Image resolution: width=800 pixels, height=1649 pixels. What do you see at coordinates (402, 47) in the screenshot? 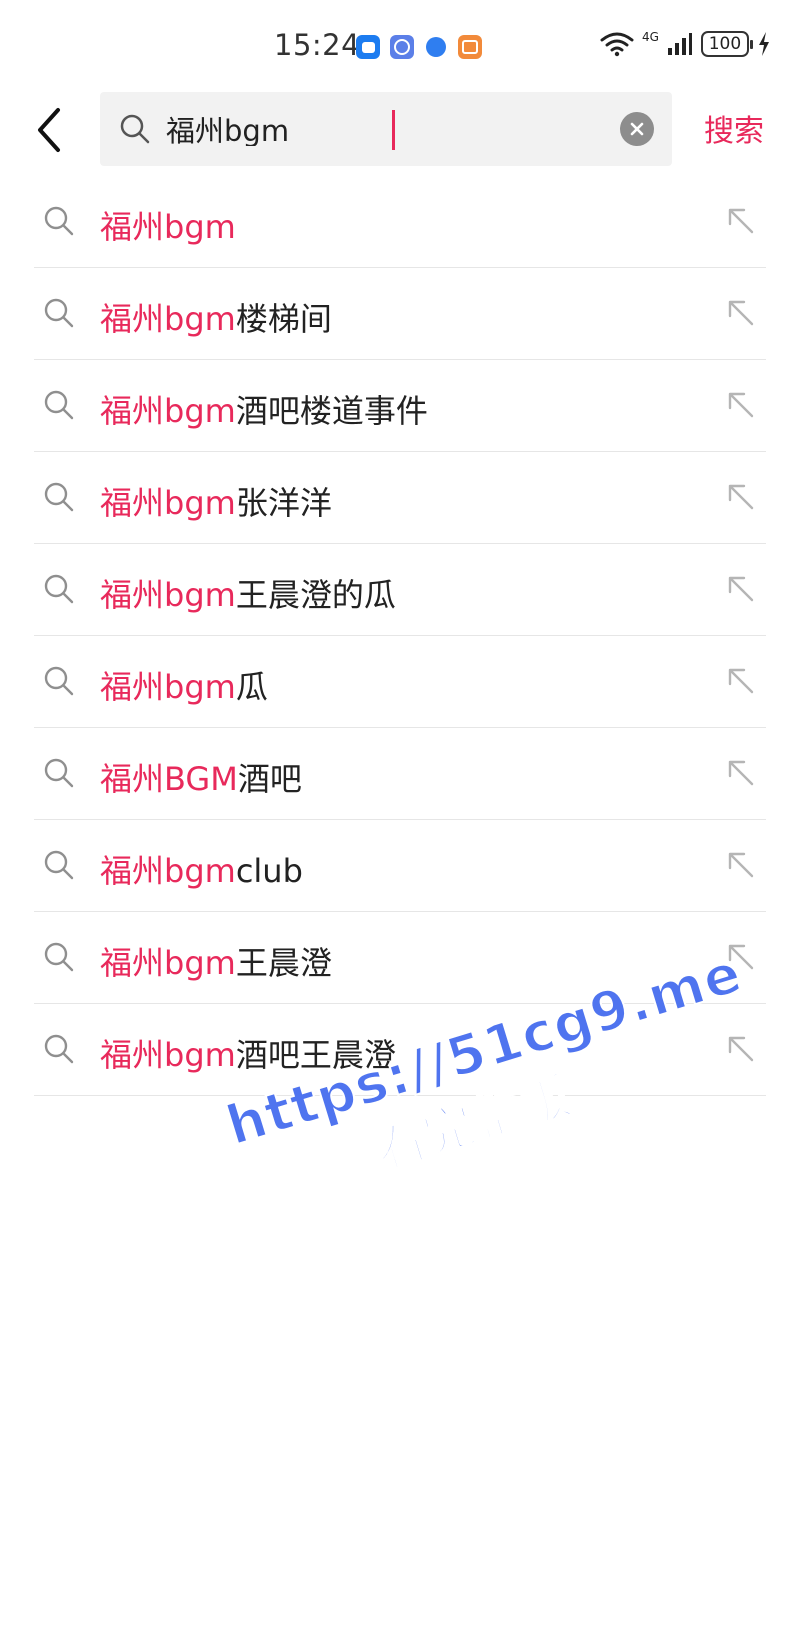
I see `hotspot-notification-icon` at bounding box center [402, 47].